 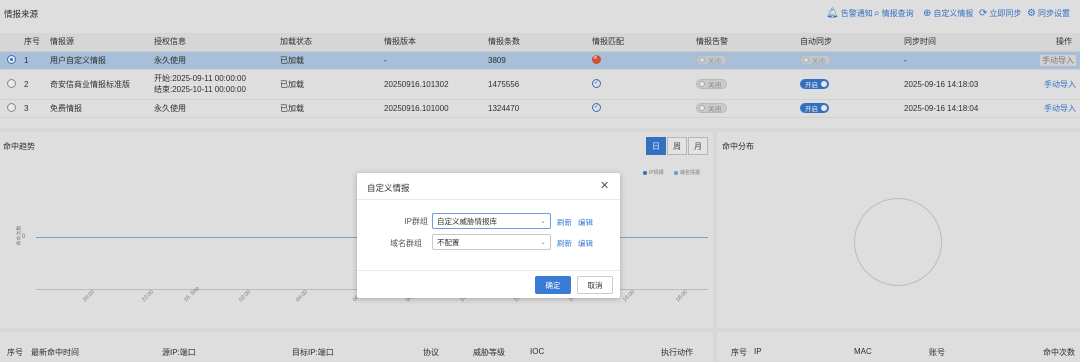 What do you see at coordinates (406, 243) in the screenshot?
I see `domain-group-label: 域名群组` at bounding box center [406, 243].